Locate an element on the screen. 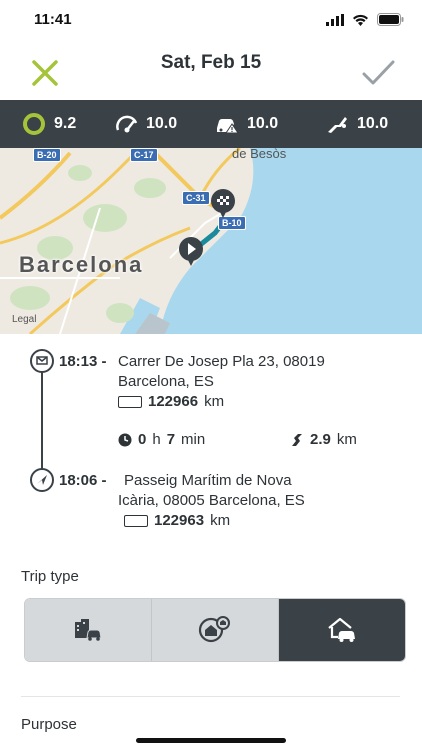  trip-end-time: 18:13 - is located at coordinates (83, 361).